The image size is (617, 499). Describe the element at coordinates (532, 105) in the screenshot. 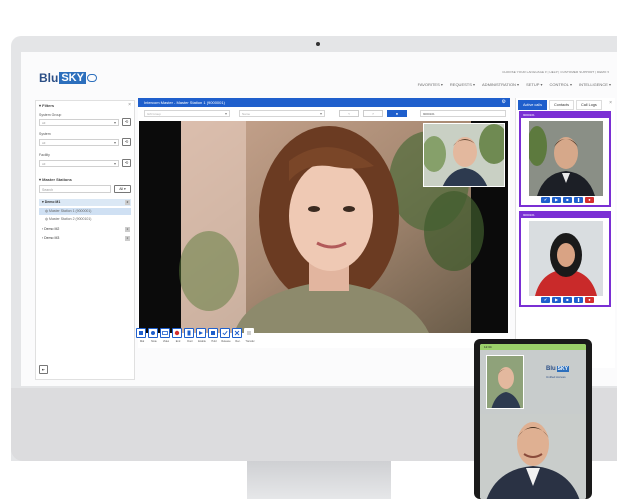

I see `tab-active-calls: Active calls` at that location.